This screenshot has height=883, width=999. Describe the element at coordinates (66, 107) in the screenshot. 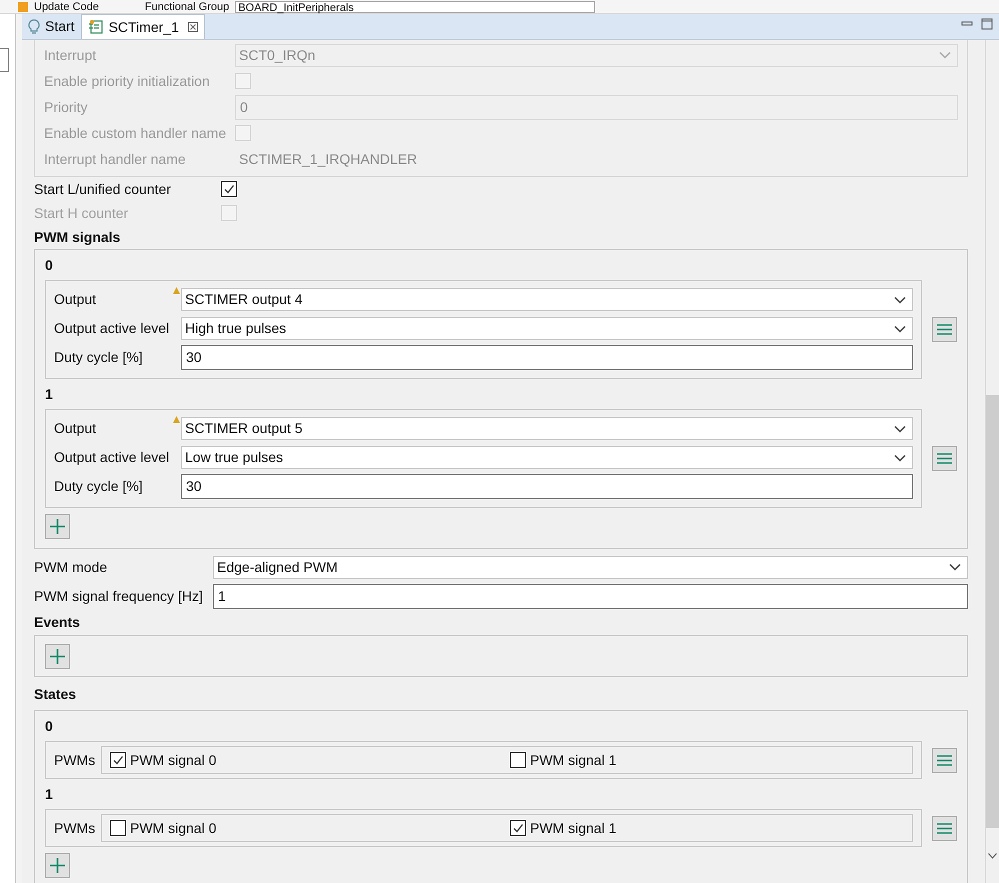

I see `field-label: Priority` at that location.